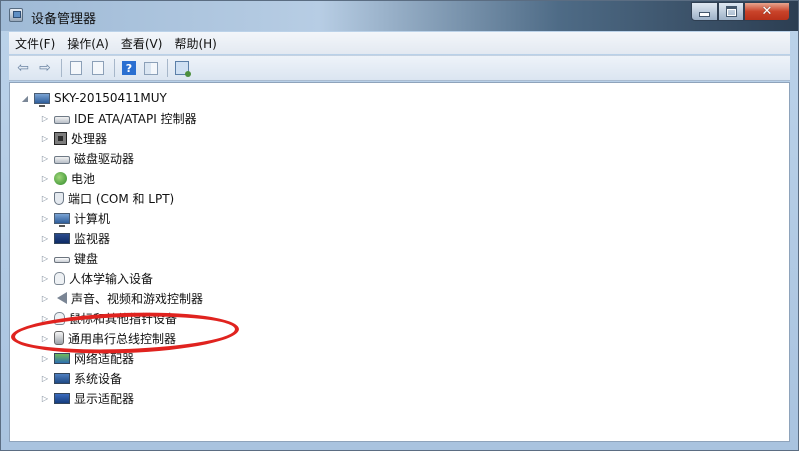 This screenshot has height=453, width=801. I want to click on mouse-icon, so click(59, 318).